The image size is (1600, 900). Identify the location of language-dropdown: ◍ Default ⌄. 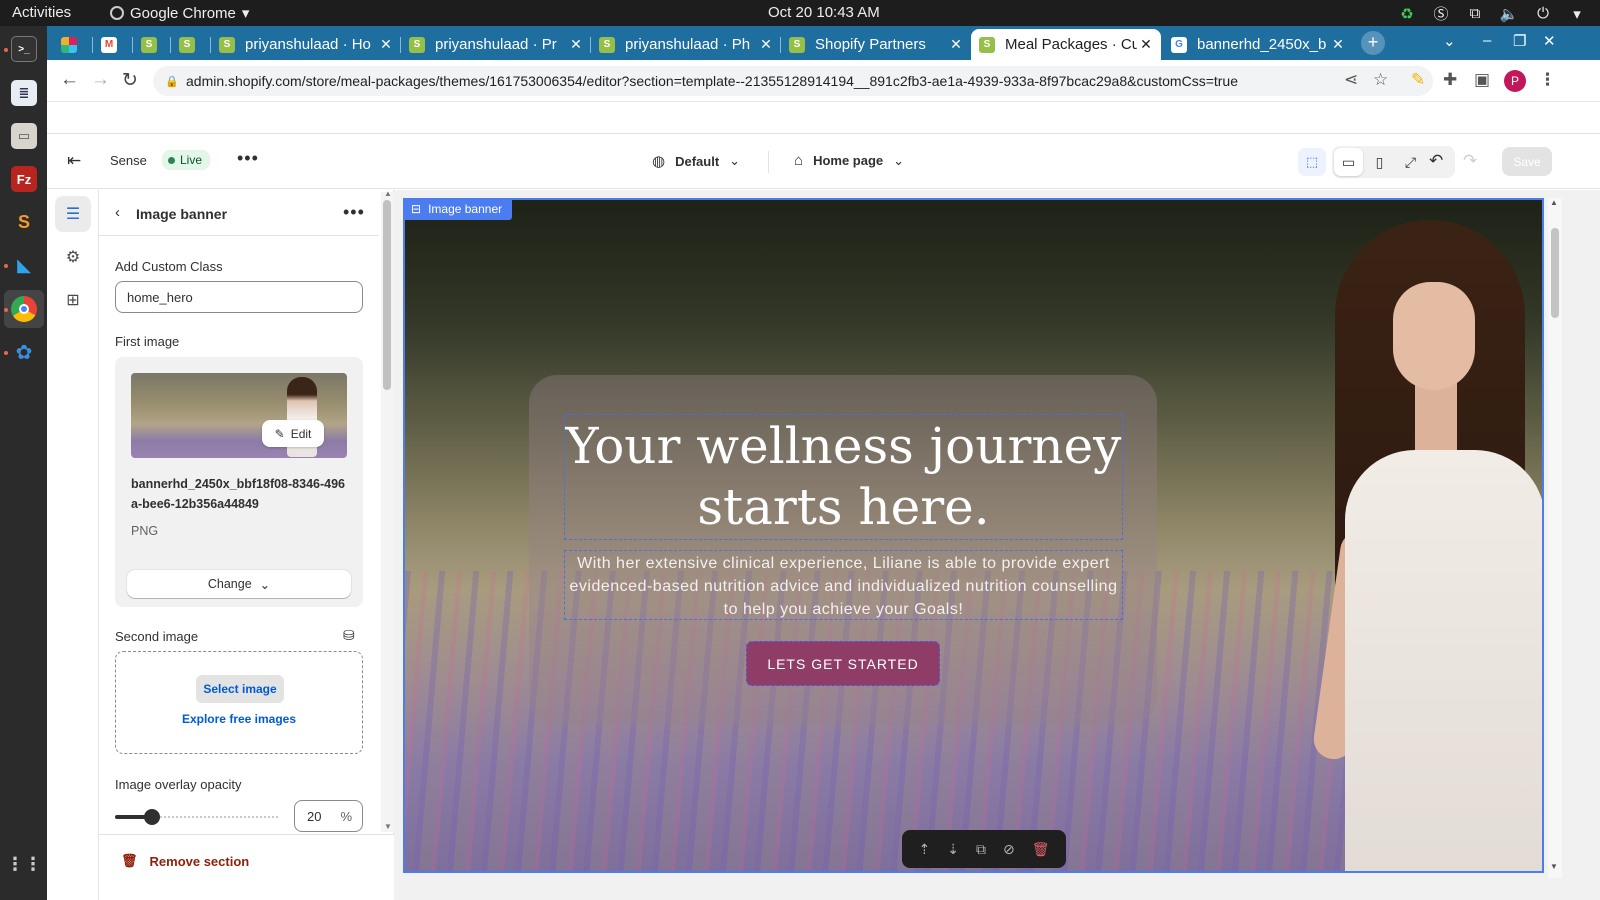
(696, 161).